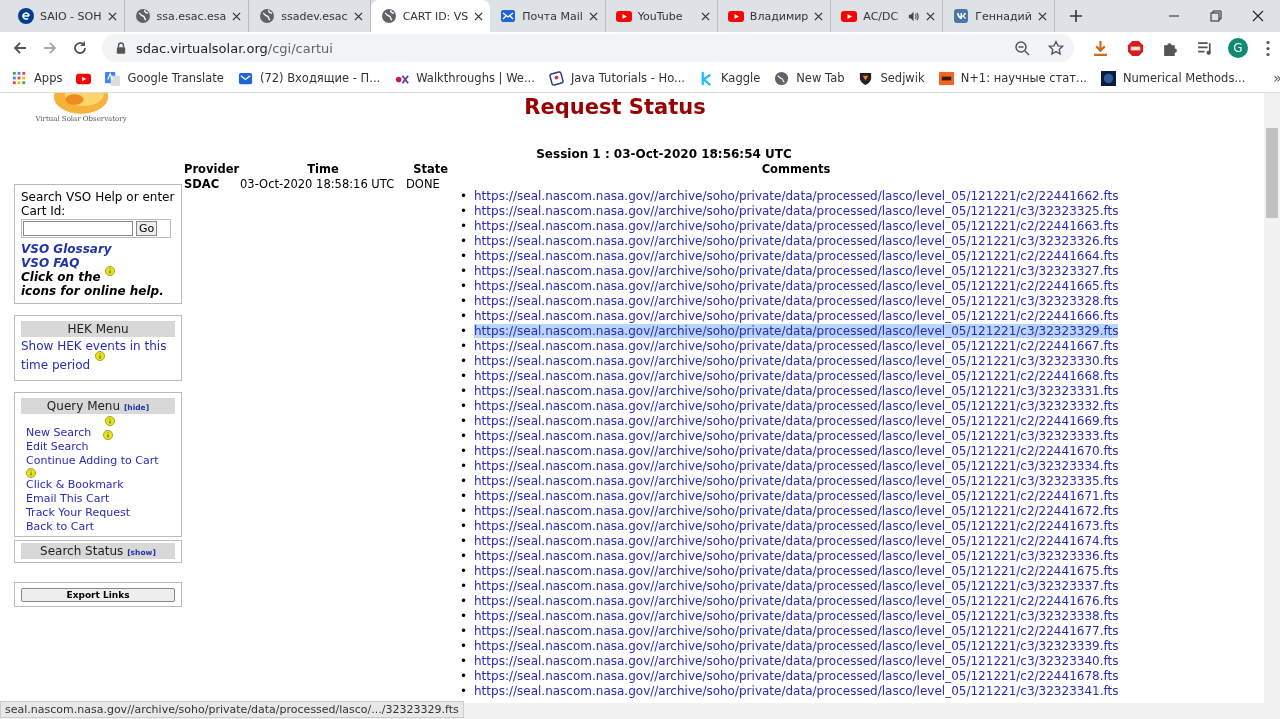  Describe the element at coordinates (187, 16) in the screenshot. I see `browser-tab: ssa.esac.esa` at that location.